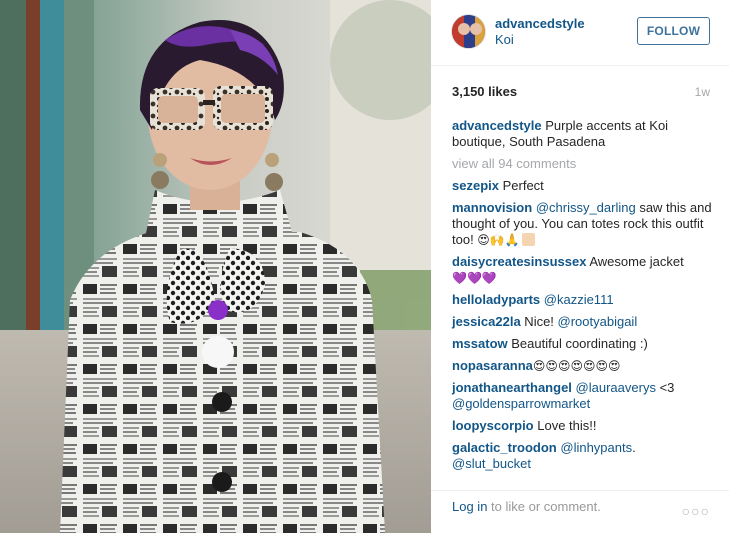 The image size is (729, 533). What do you see at coordinates (491, 463) in the screenshot?
I see `comment-mention: @slut_bucket` at bounding box center [491, 463].